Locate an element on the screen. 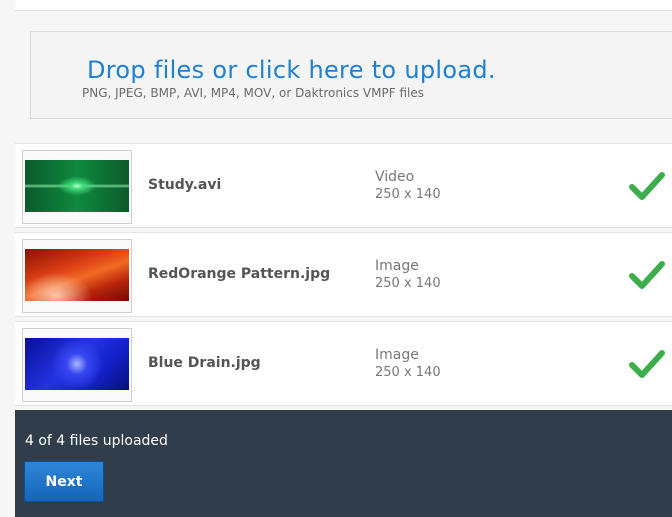  dropzone-title: Drop files or click here to upload. is located at coordinates (291, 70).